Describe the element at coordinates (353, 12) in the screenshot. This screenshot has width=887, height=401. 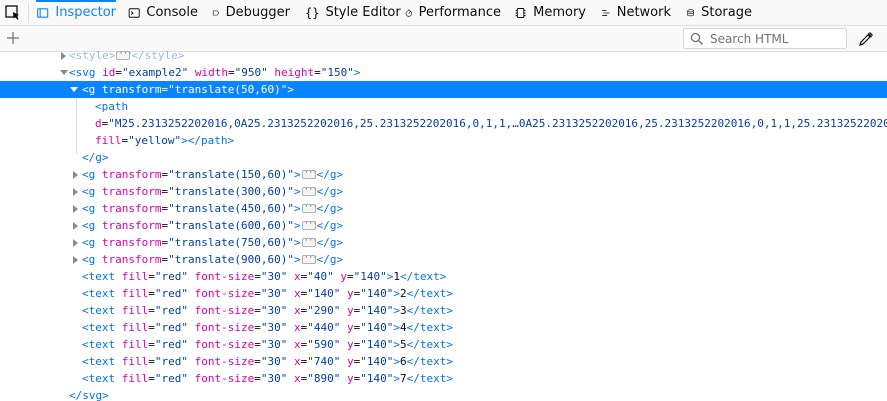
I see `tab-style-editor: {} Style Editor` at that location.